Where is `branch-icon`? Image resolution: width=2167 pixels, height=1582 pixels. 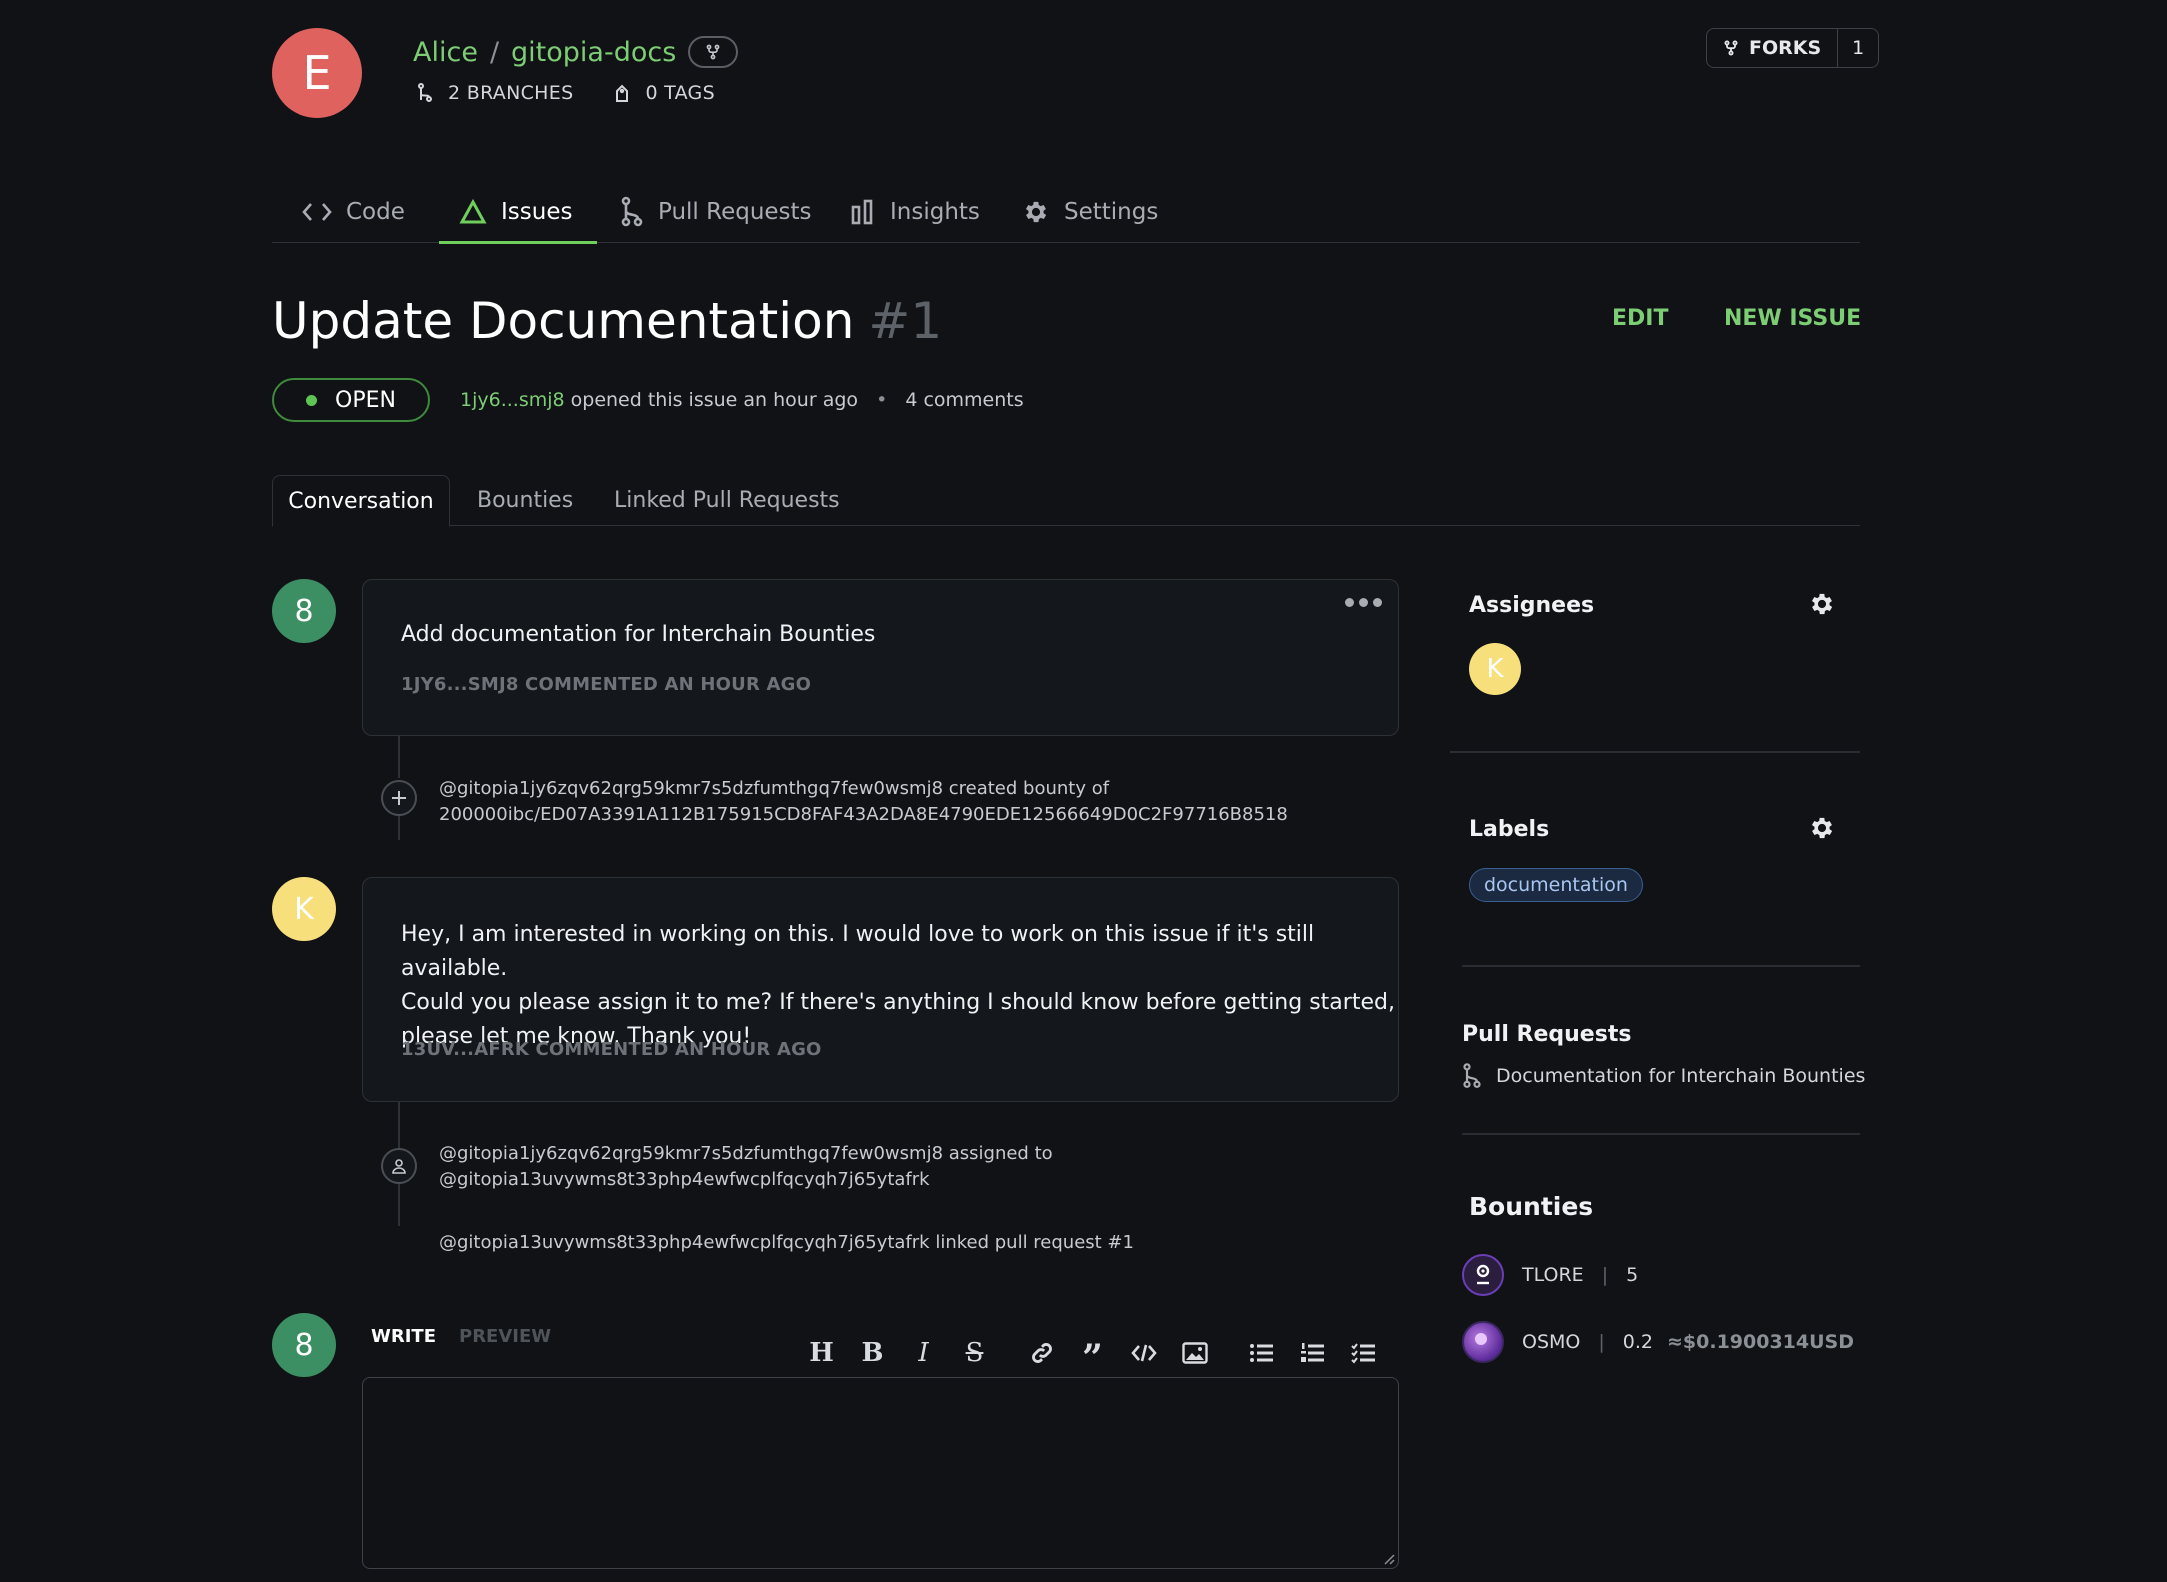
branch-icon is located at coordinates (425, 92).